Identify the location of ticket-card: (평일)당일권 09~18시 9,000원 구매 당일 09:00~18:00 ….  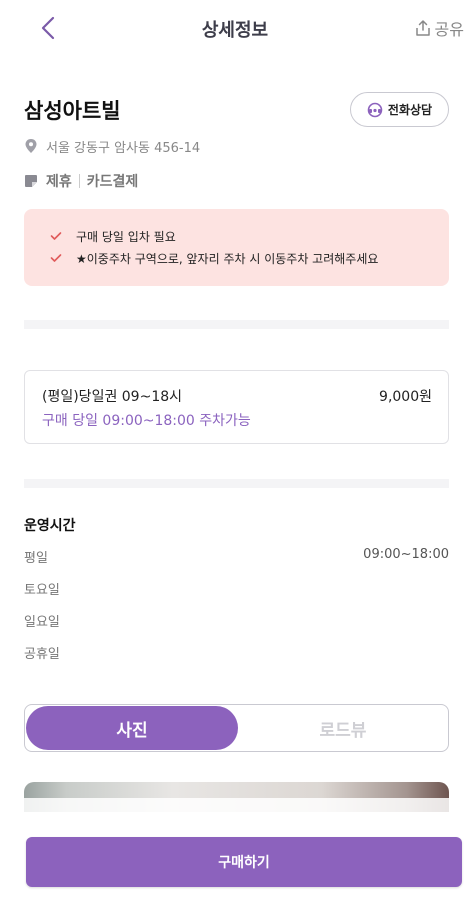
(236, 407).